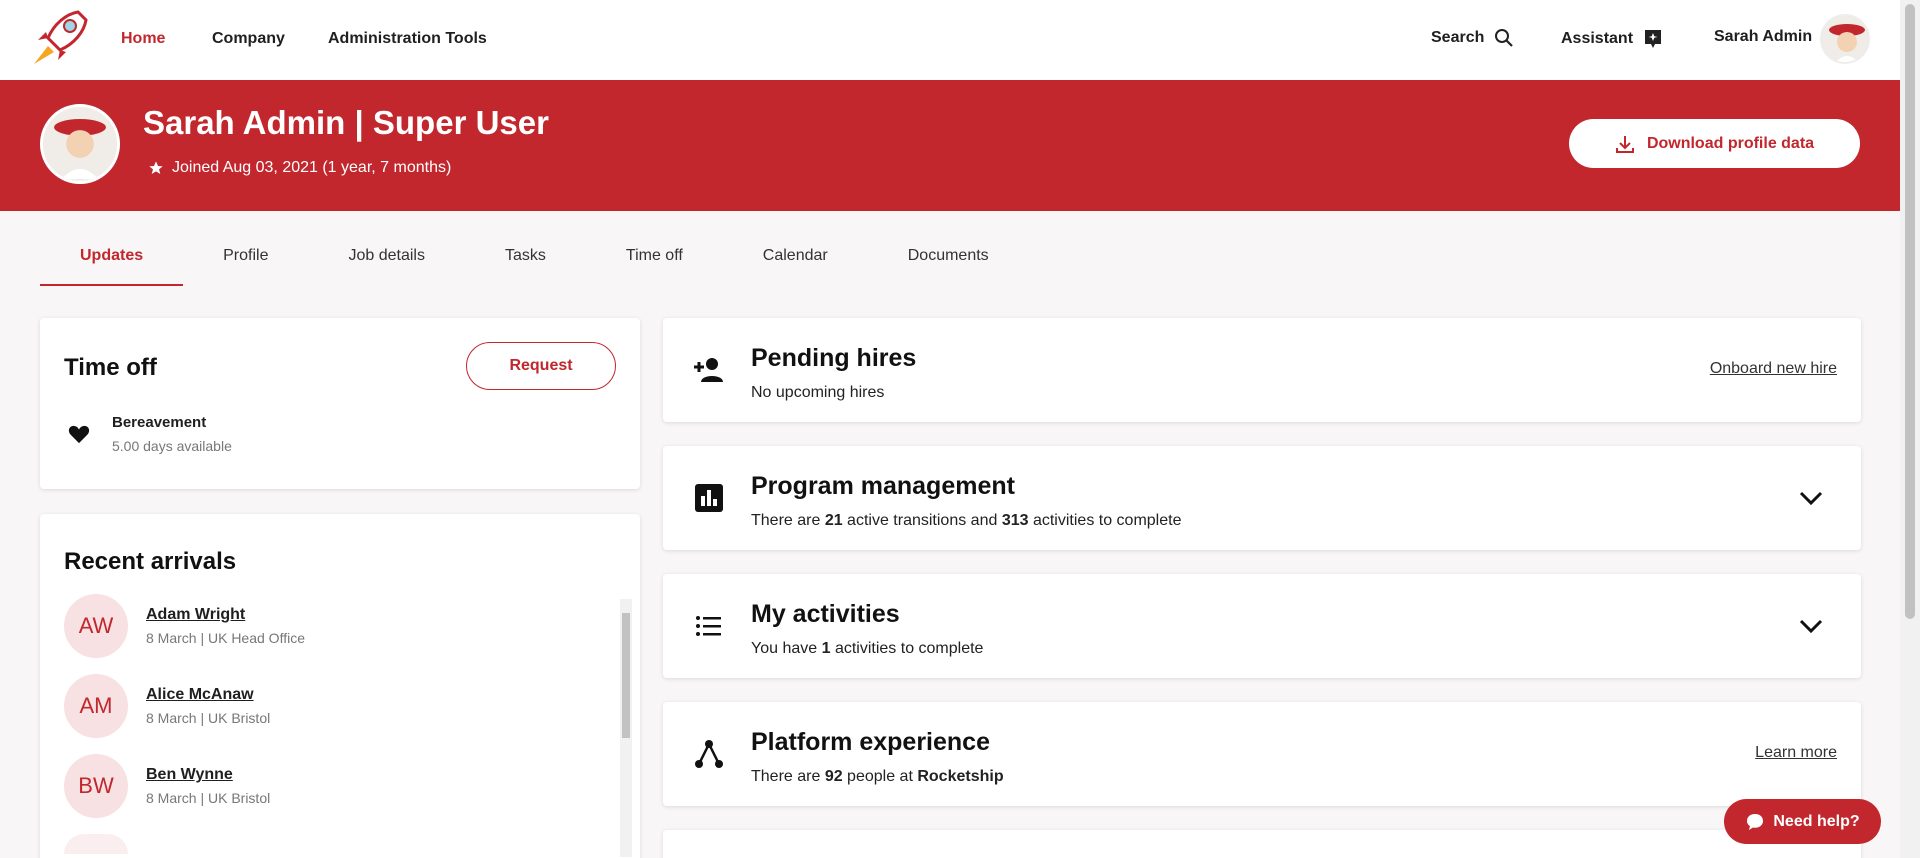  I want to click on time-off-item-available: 5.00 days available, so click(172, 446).